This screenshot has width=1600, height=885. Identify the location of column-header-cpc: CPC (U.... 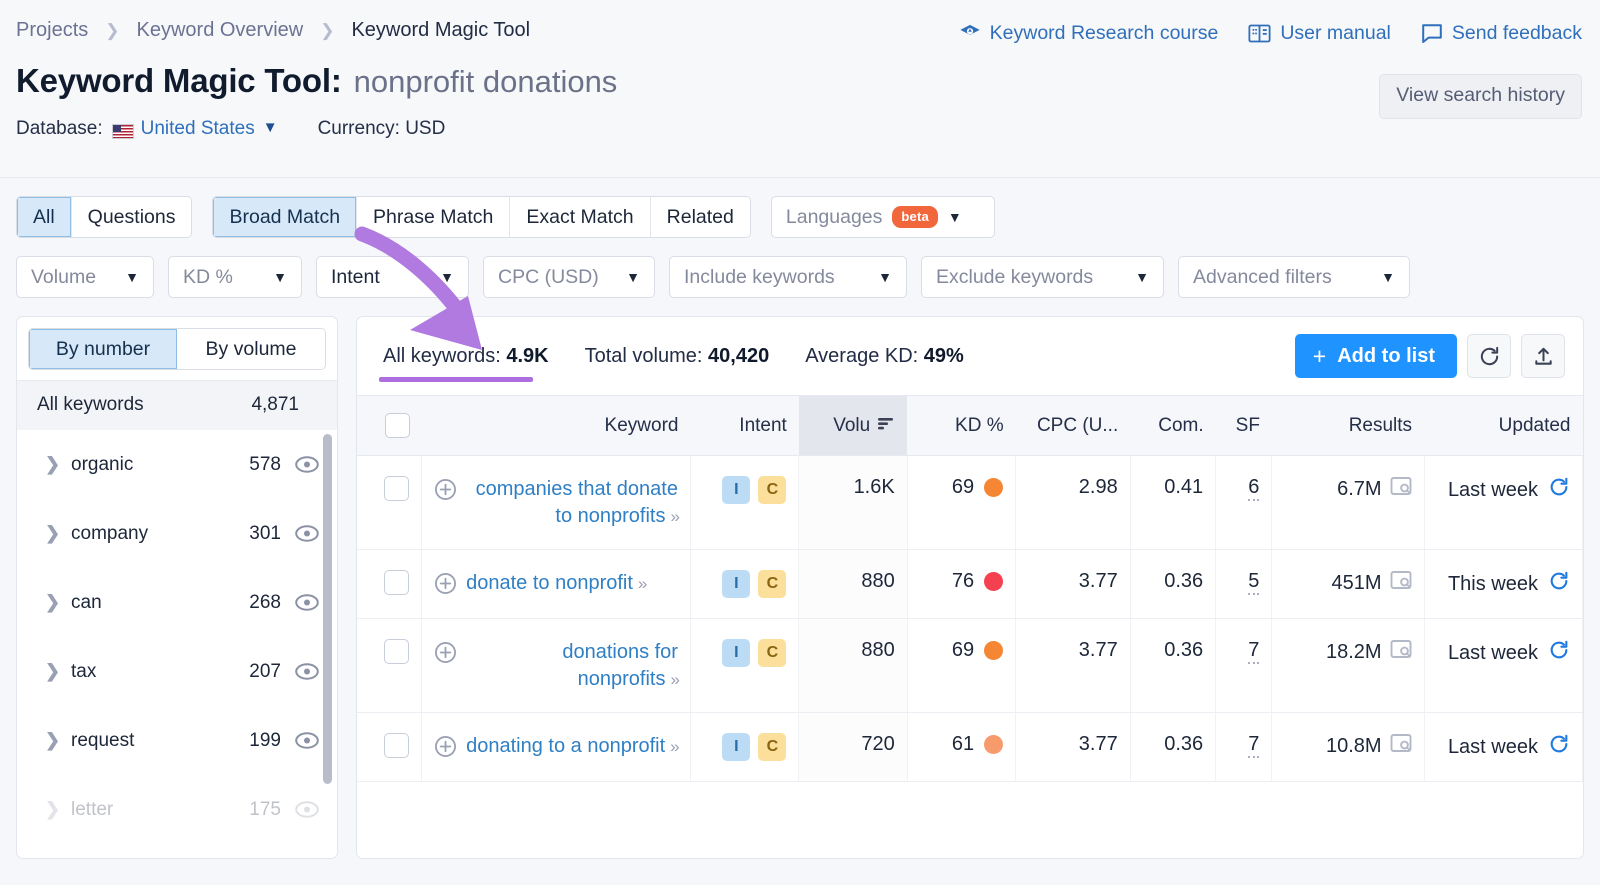
(1073, 425).